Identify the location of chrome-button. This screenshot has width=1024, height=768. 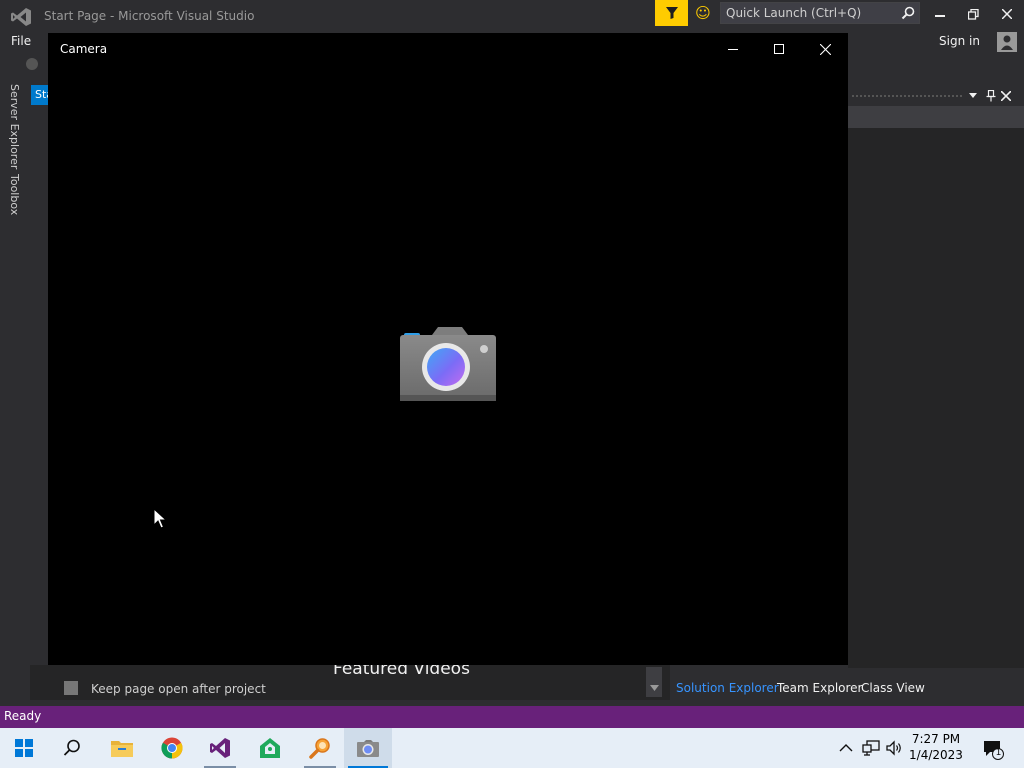
(172, 748).